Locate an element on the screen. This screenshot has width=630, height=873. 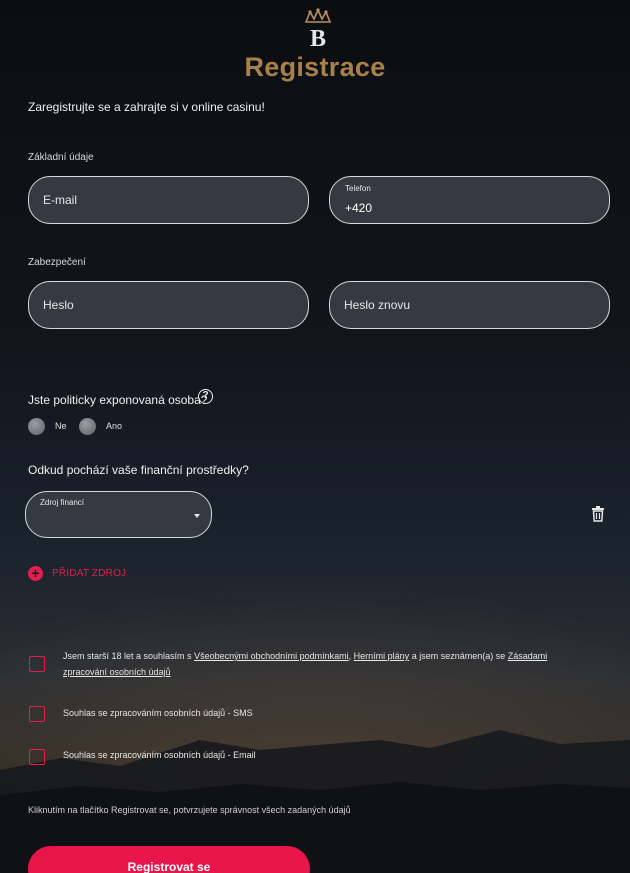
pep-radio-yes-label: Ano is located at coordinates (114, 426).